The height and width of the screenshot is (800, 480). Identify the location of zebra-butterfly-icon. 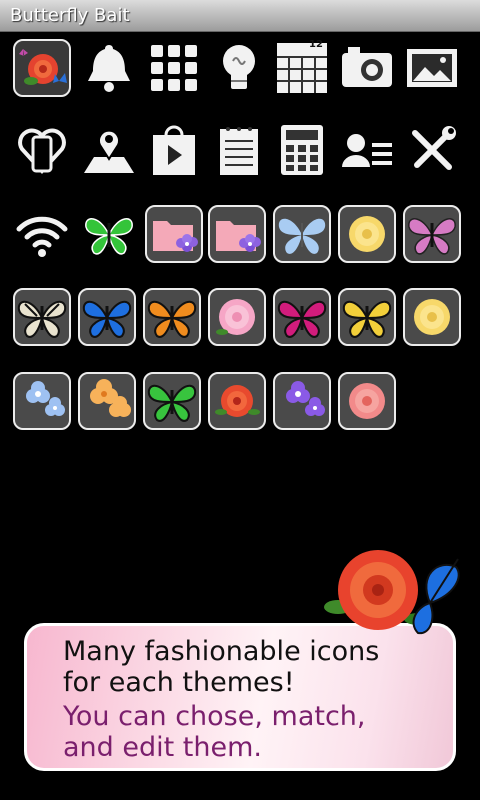
(42, 317).